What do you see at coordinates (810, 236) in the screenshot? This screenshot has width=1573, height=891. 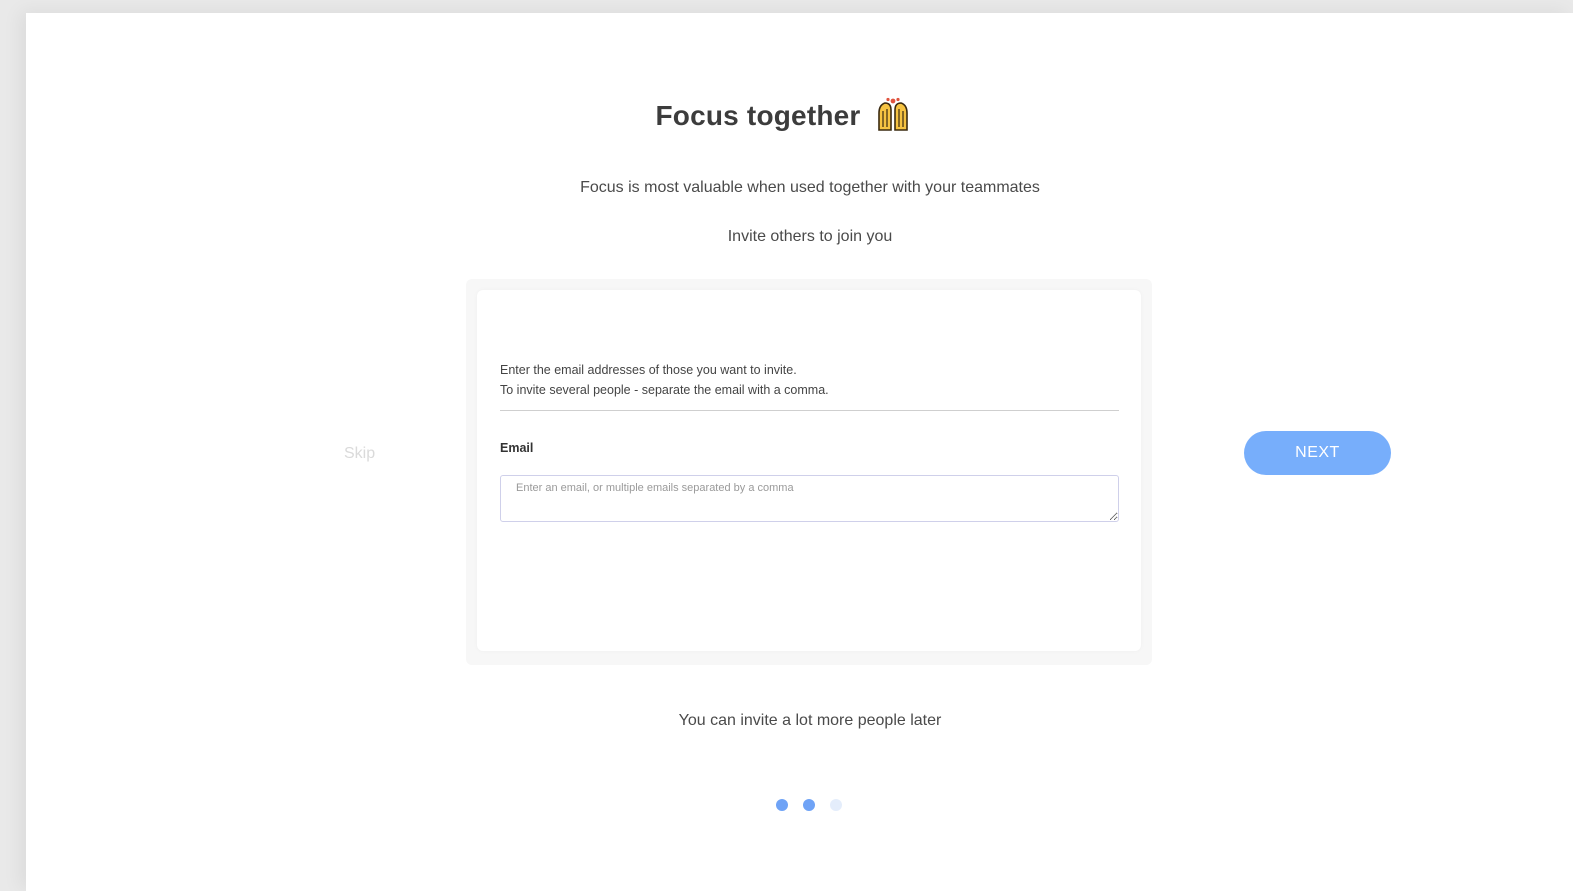 I see `invite-prompt: Invite others to join you` at bounding box center [810, 236].